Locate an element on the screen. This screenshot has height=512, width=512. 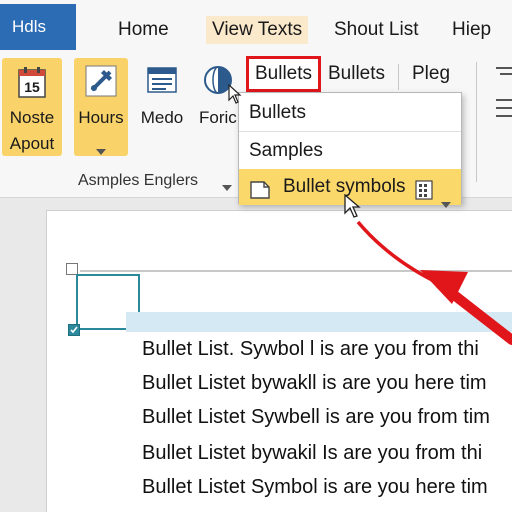
chevron-down-icon is located at coordinates (101, 151).